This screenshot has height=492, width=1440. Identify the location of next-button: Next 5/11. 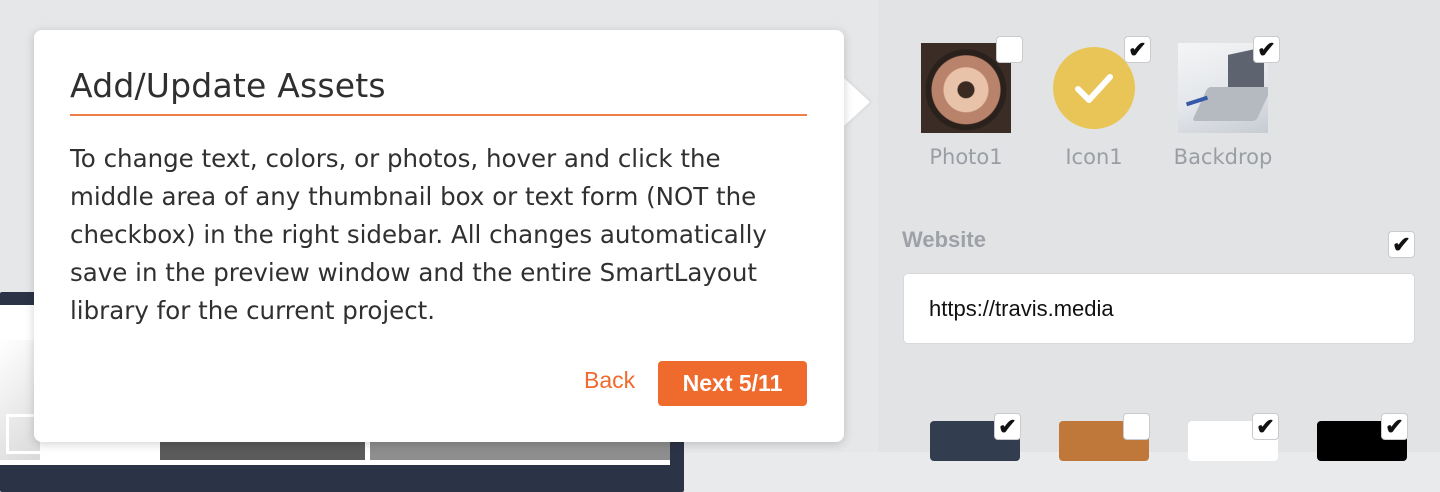
(732, 383).